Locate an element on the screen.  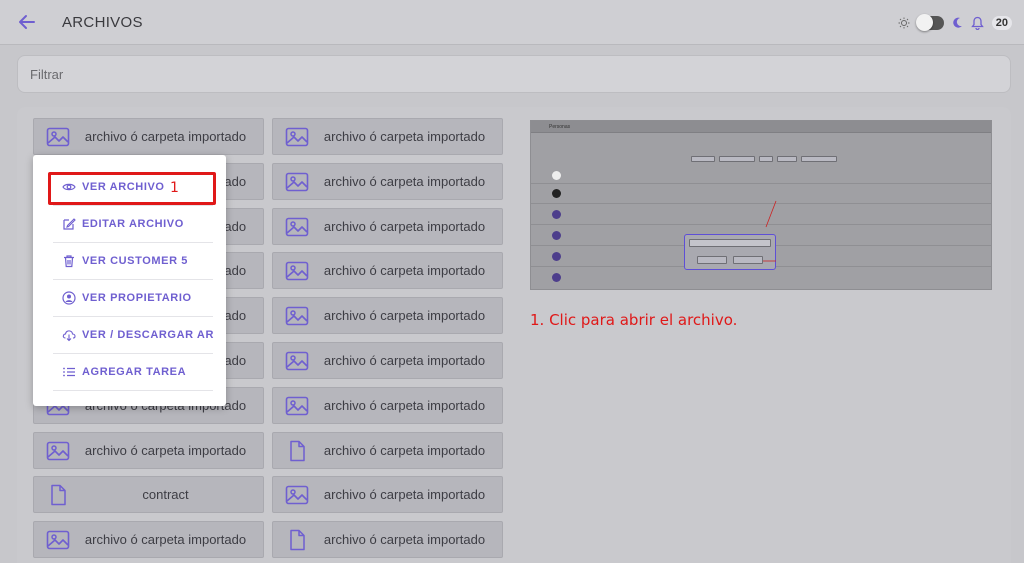
annotation-step-number: 1 is located at coordinates (174, 188).